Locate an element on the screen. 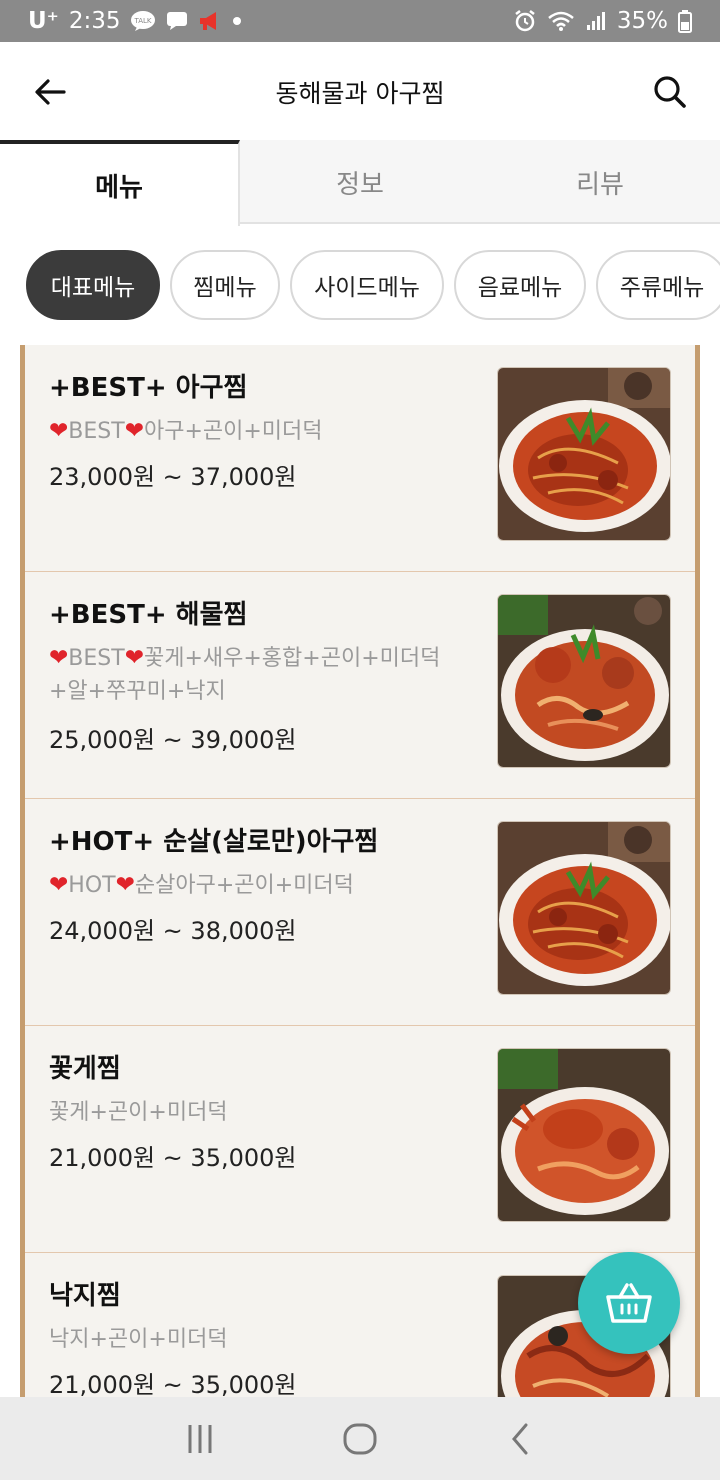 This screenshot has height=1480, width=720. tab-bar: 메뉴 정보 리뷰 is located at coordinates (360, 183).